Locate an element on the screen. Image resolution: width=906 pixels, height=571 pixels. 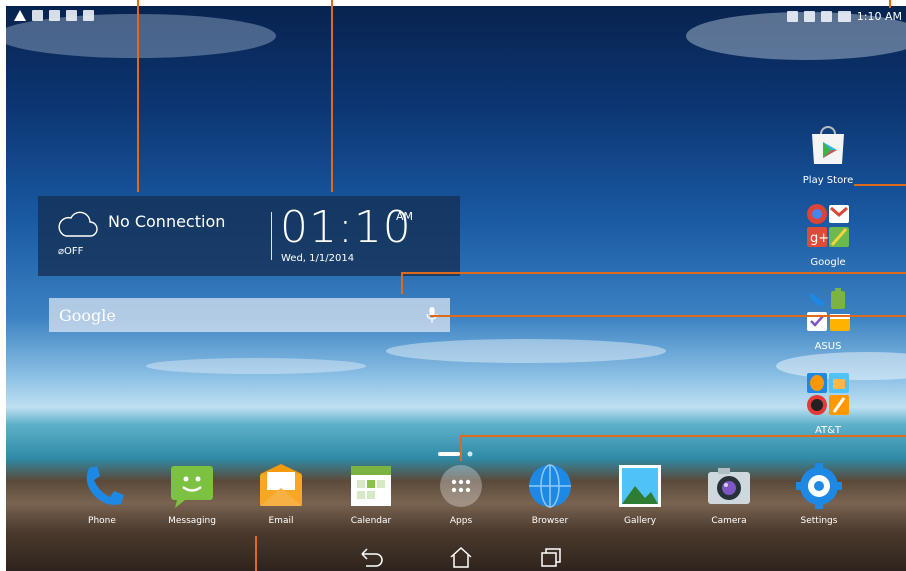
sim-icon is located at coordinates (71, 15).